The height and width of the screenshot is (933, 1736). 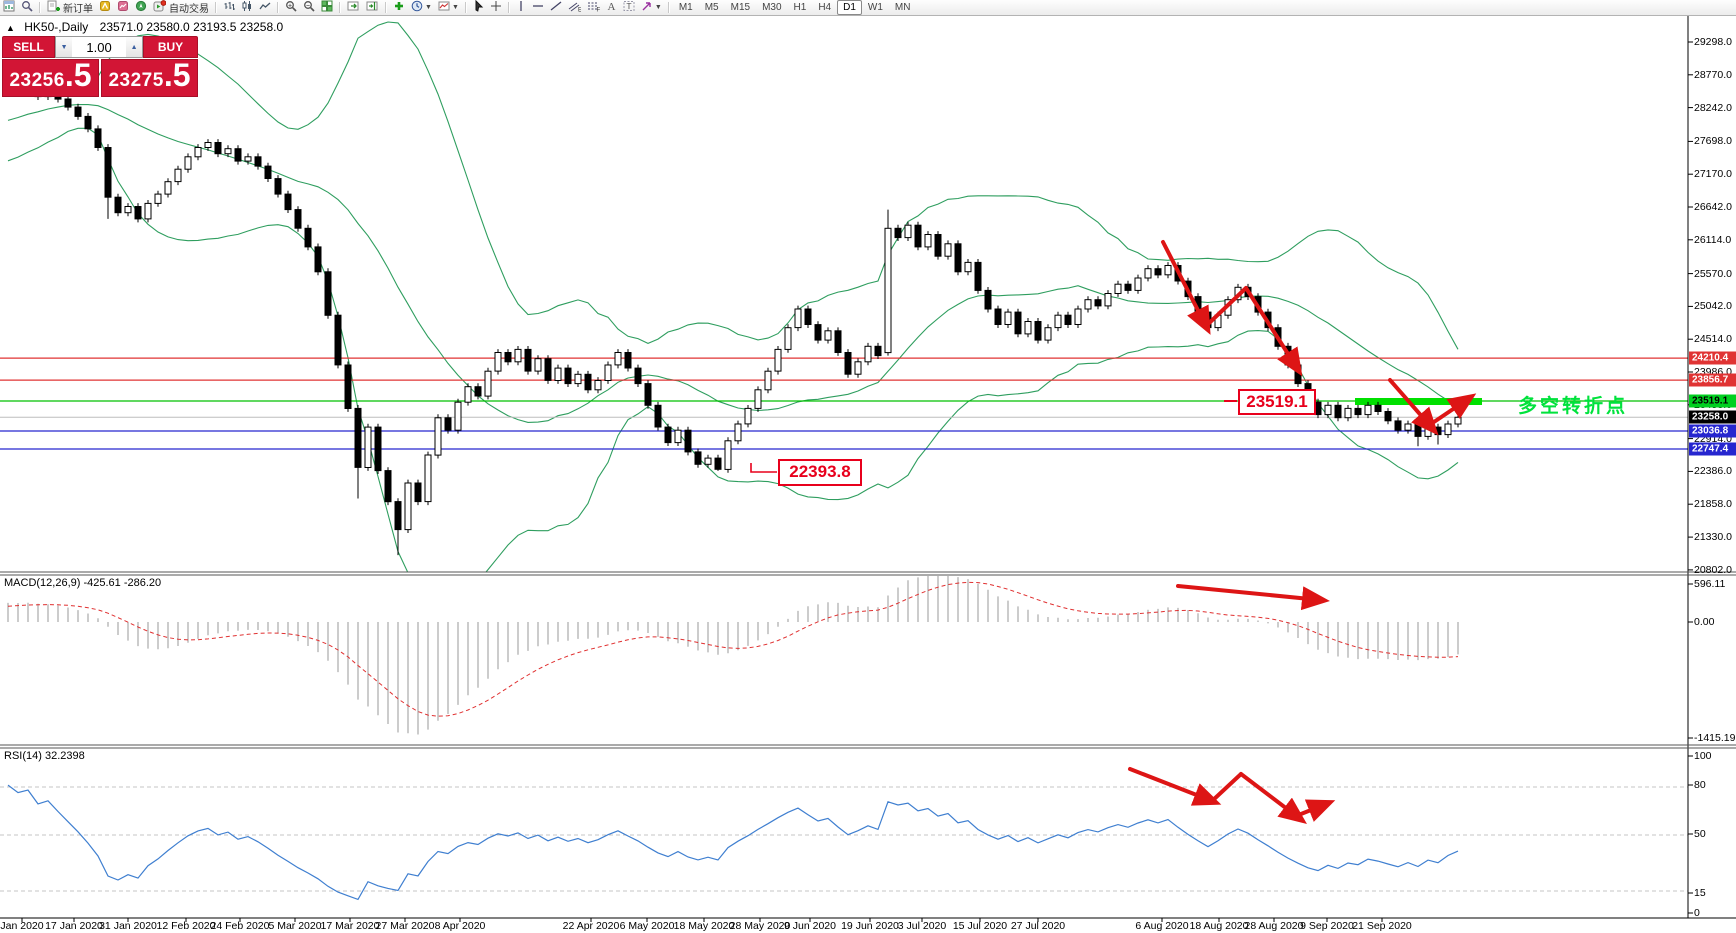 I want to click on price-axis-tick: 21858.0, so click(x=1713, y=504).